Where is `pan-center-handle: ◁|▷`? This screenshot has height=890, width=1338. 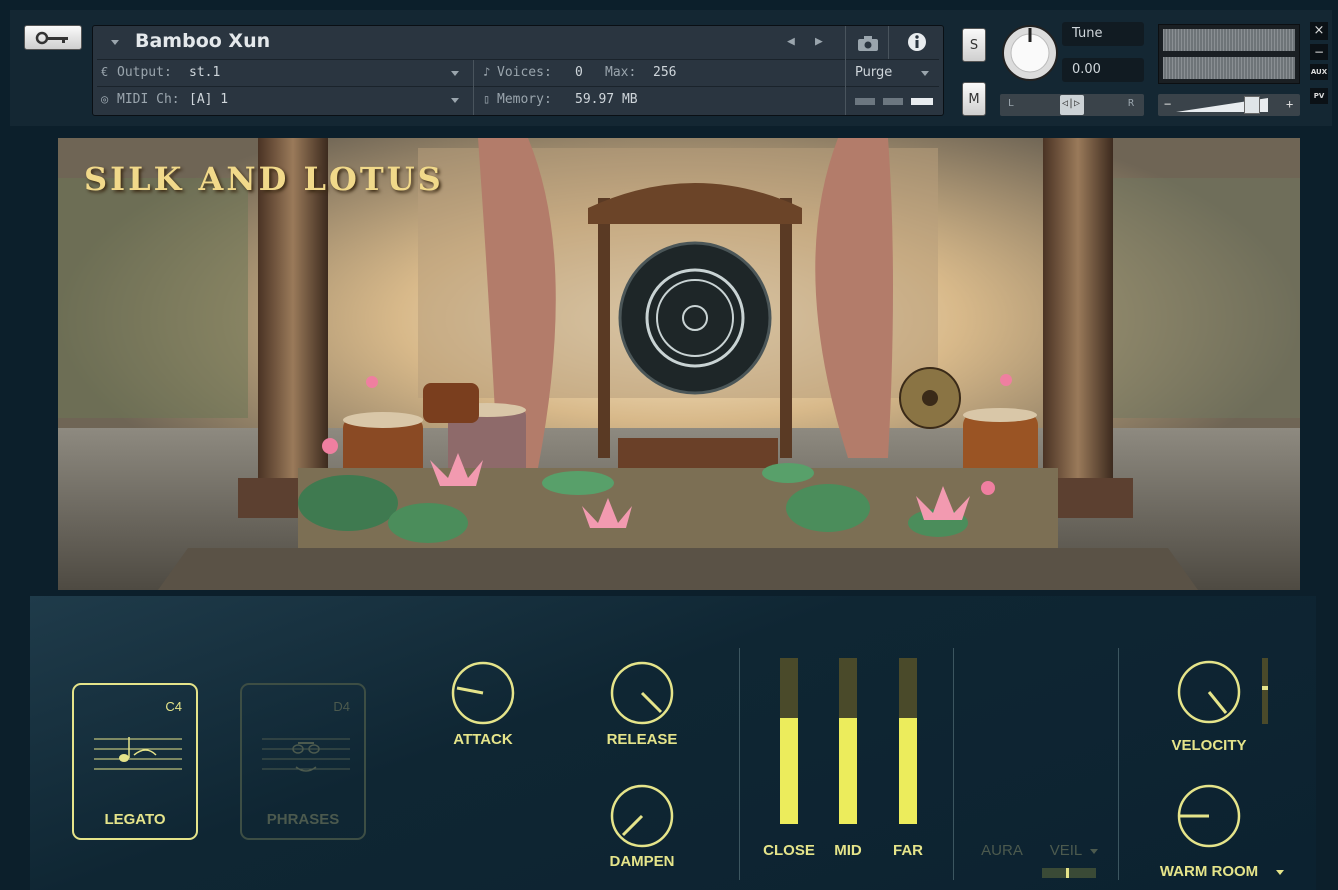
pan-center-handle: ◁|▷ is located at coordinates (1072, 105).